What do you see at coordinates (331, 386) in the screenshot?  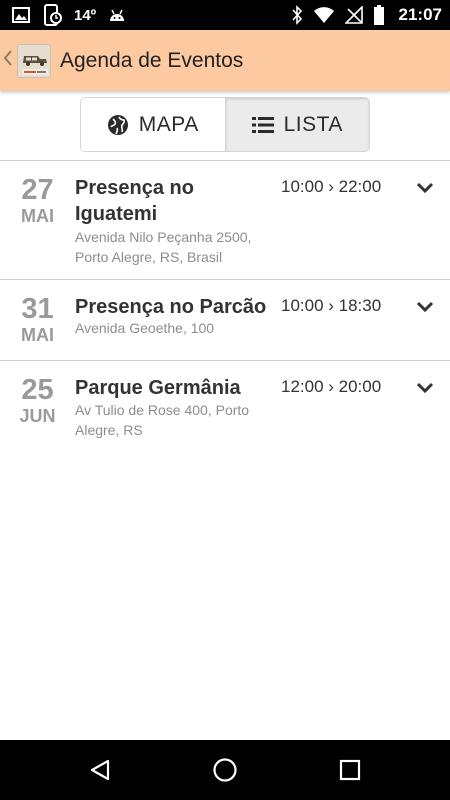 I see `event-time: 12:00 › 20:00` at bounding box center [331, 386].